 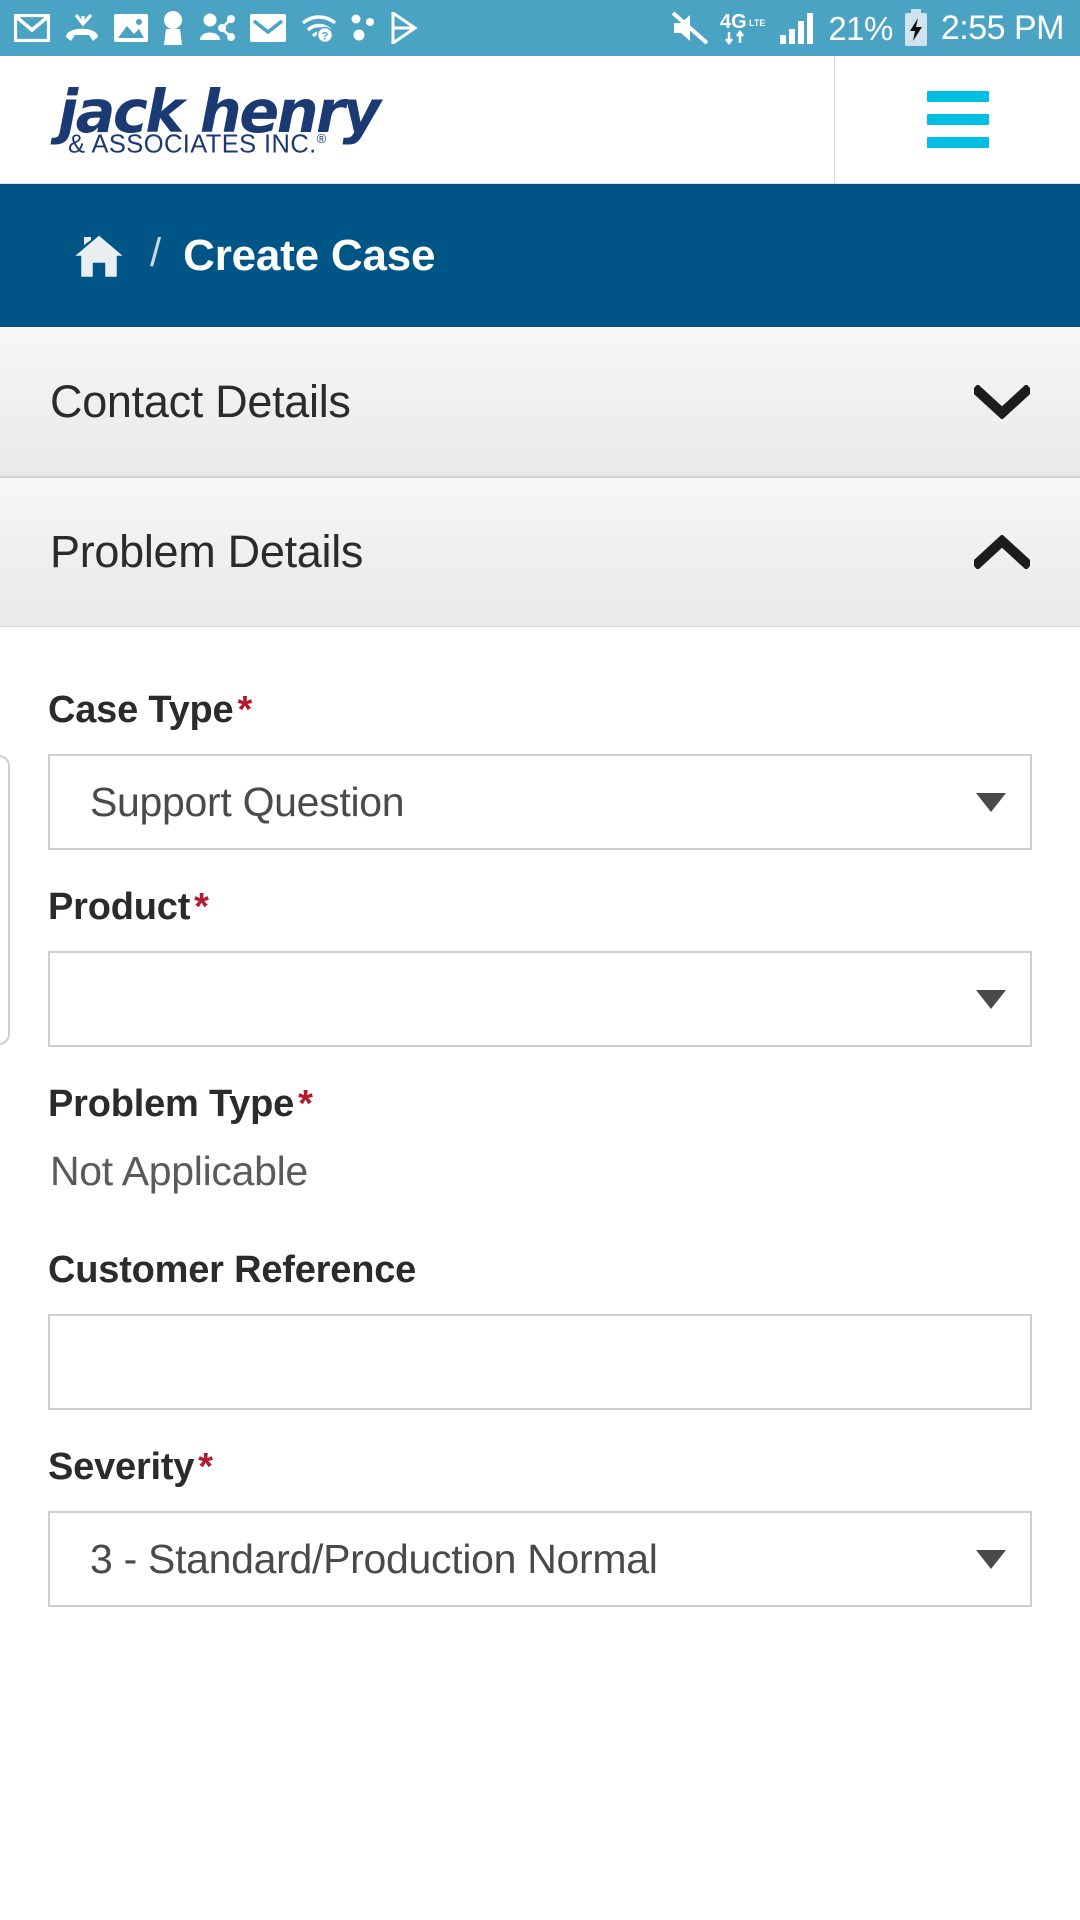 I want to click on field-case-type: Case Type * Support Question, so click(x=540, y=769).